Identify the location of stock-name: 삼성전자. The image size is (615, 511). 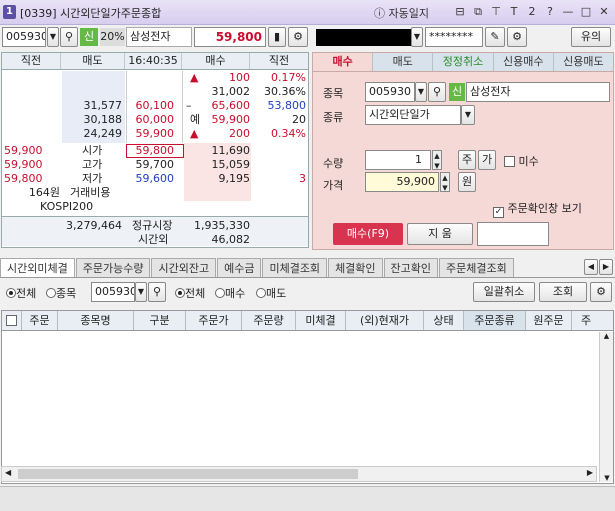
(159, 37).